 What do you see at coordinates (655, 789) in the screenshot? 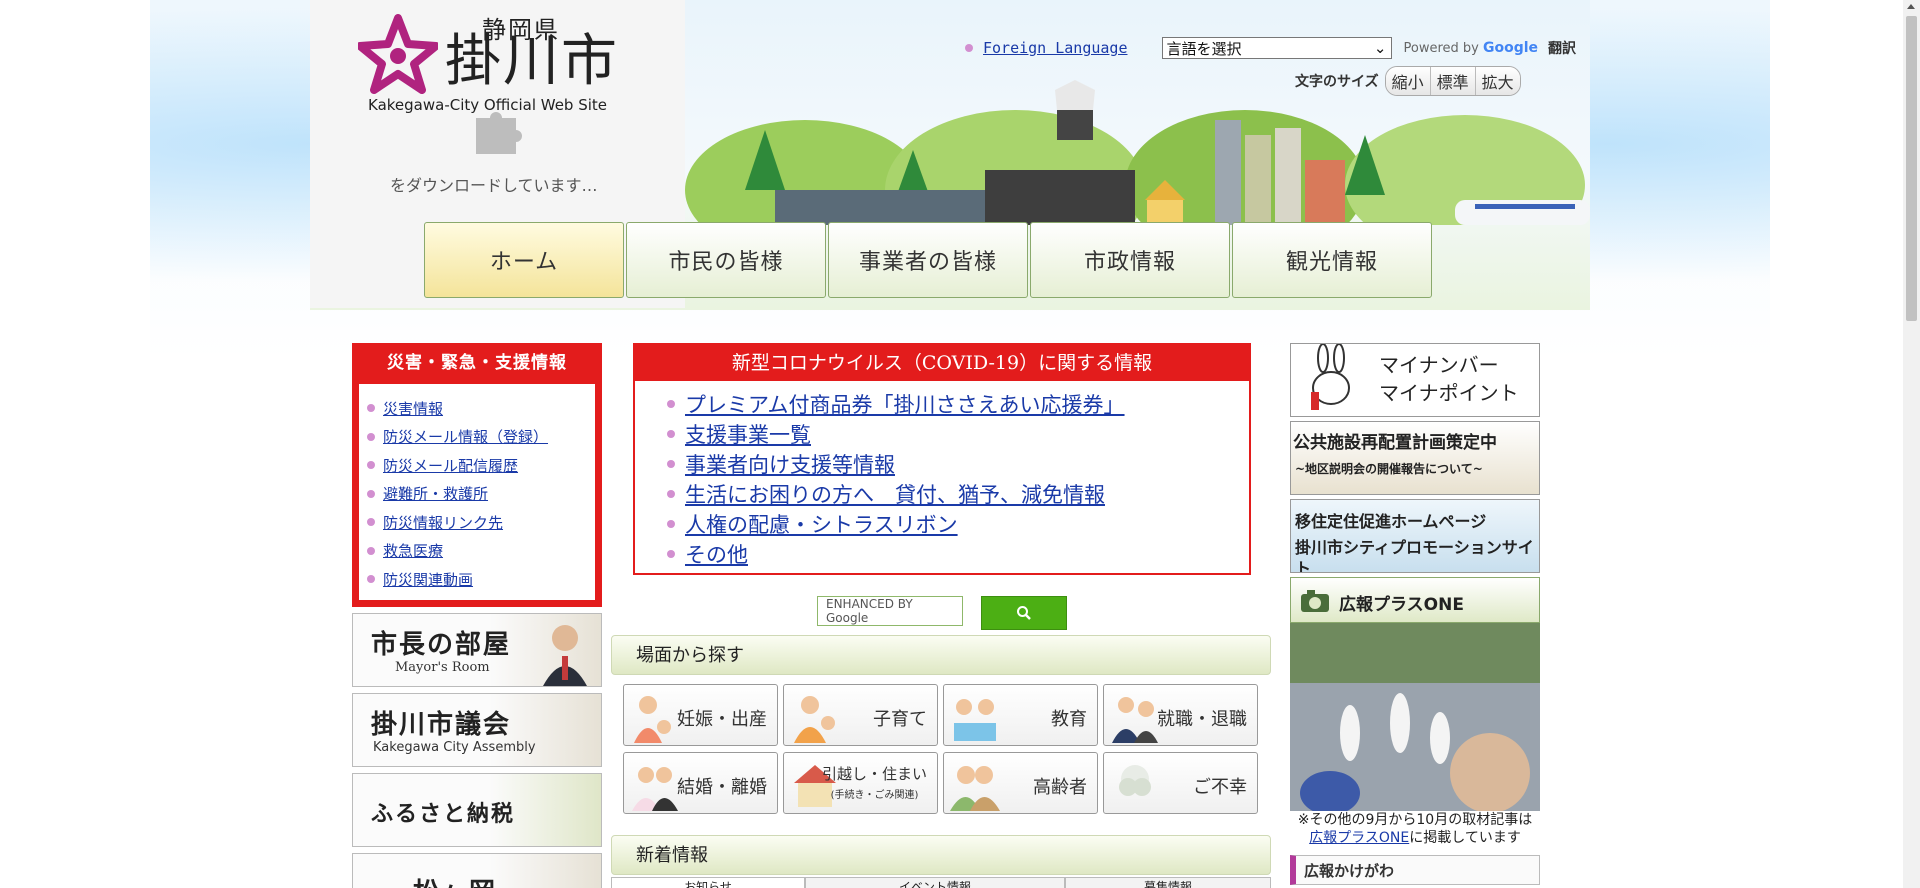
I see `marriage-icon` at bounding box center [655, 789].